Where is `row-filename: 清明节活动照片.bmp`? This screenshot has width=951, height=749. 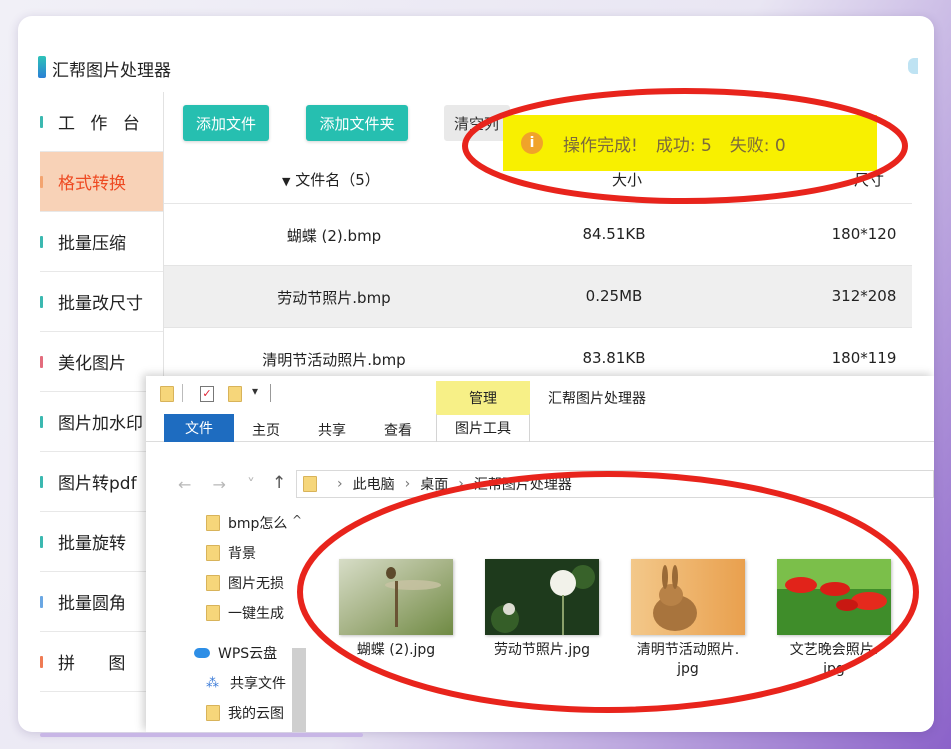 row-filename: 清明节活动照片.bmp is located at coordinates (334, 360).